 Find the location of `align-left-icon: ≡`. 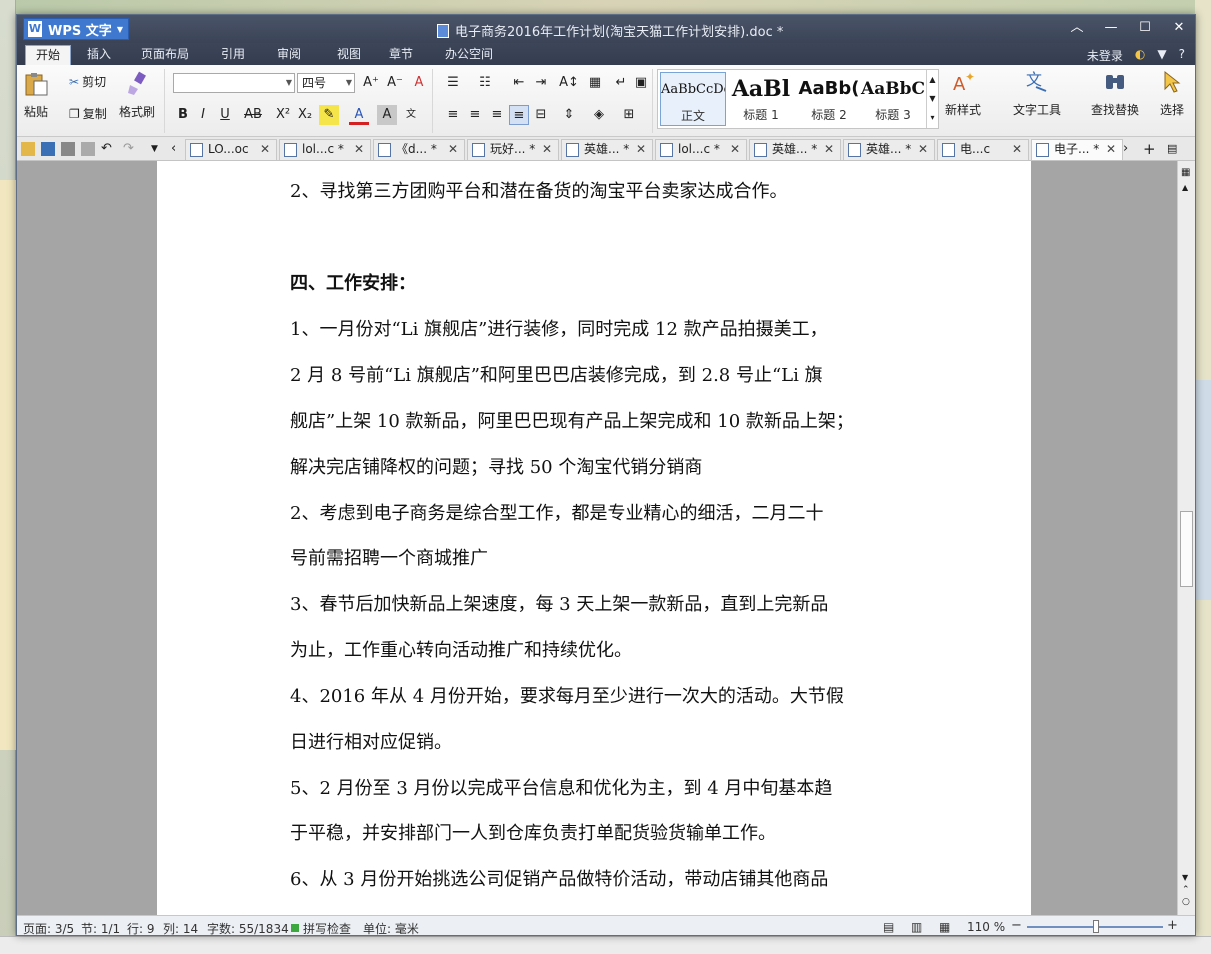

align-left-icon: ≡ is located at coordinates (453, 115).